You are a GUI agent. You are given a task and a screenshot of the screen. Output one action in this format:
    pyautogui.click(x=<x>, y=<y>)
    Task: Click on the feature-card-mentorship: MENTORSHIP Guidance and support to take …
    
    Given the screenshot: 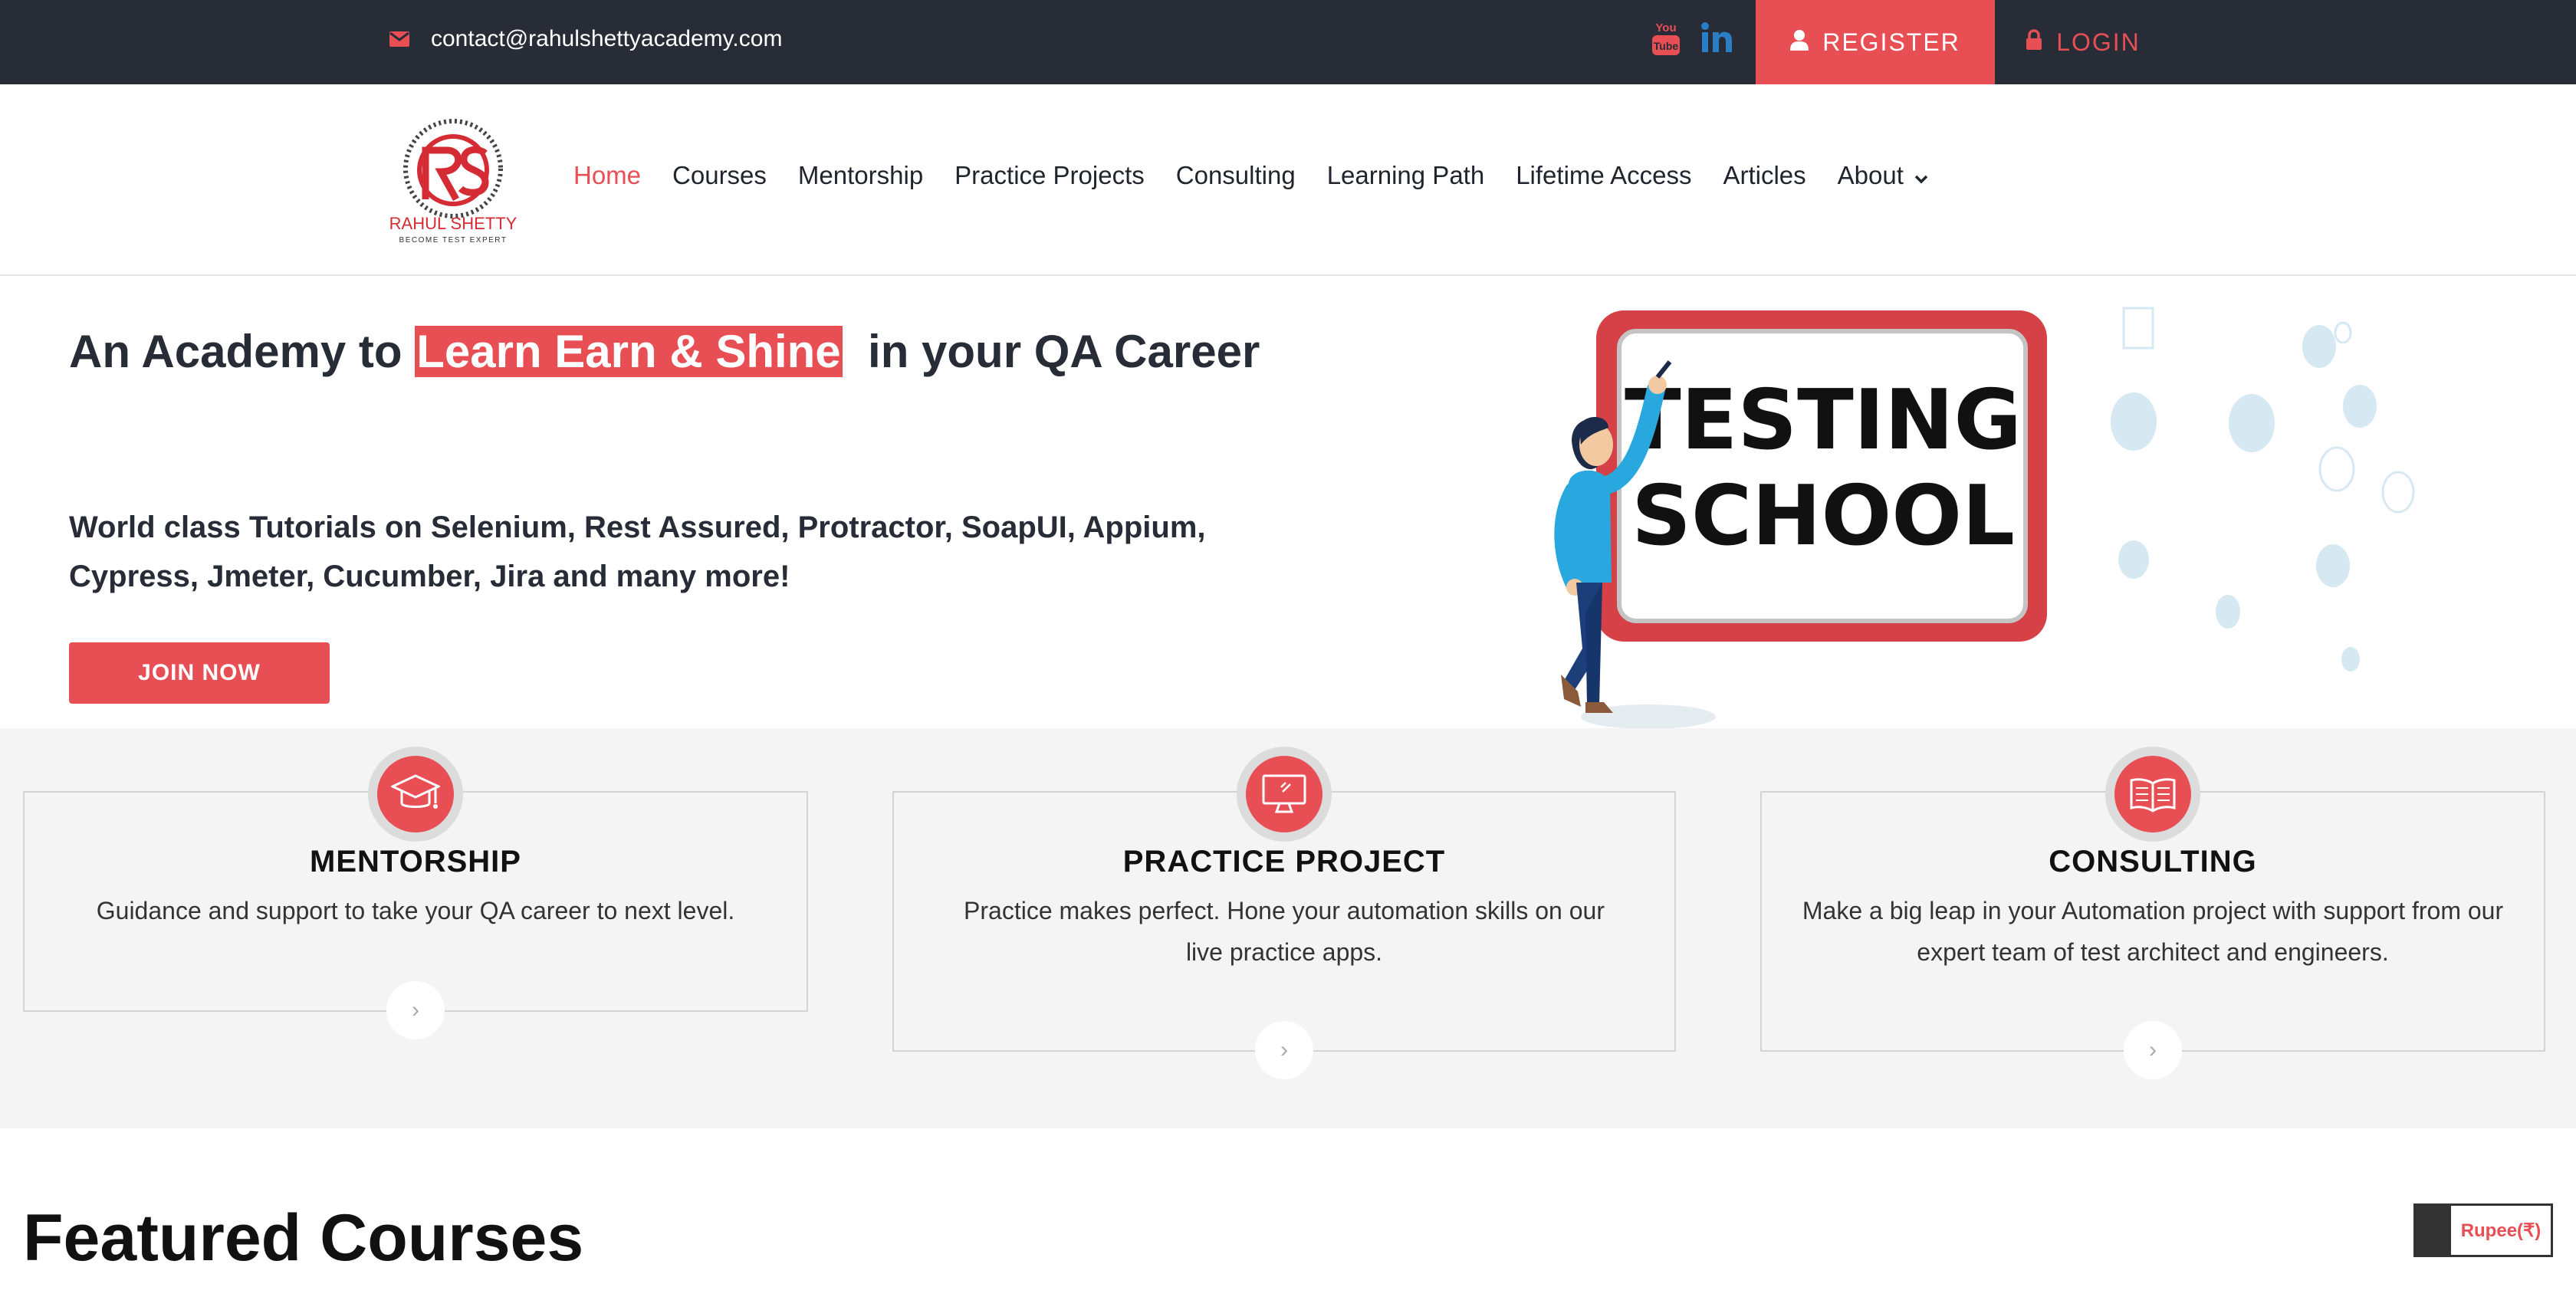 What is the action you would take?
    pyautogui.click(x=416, y=893)
    